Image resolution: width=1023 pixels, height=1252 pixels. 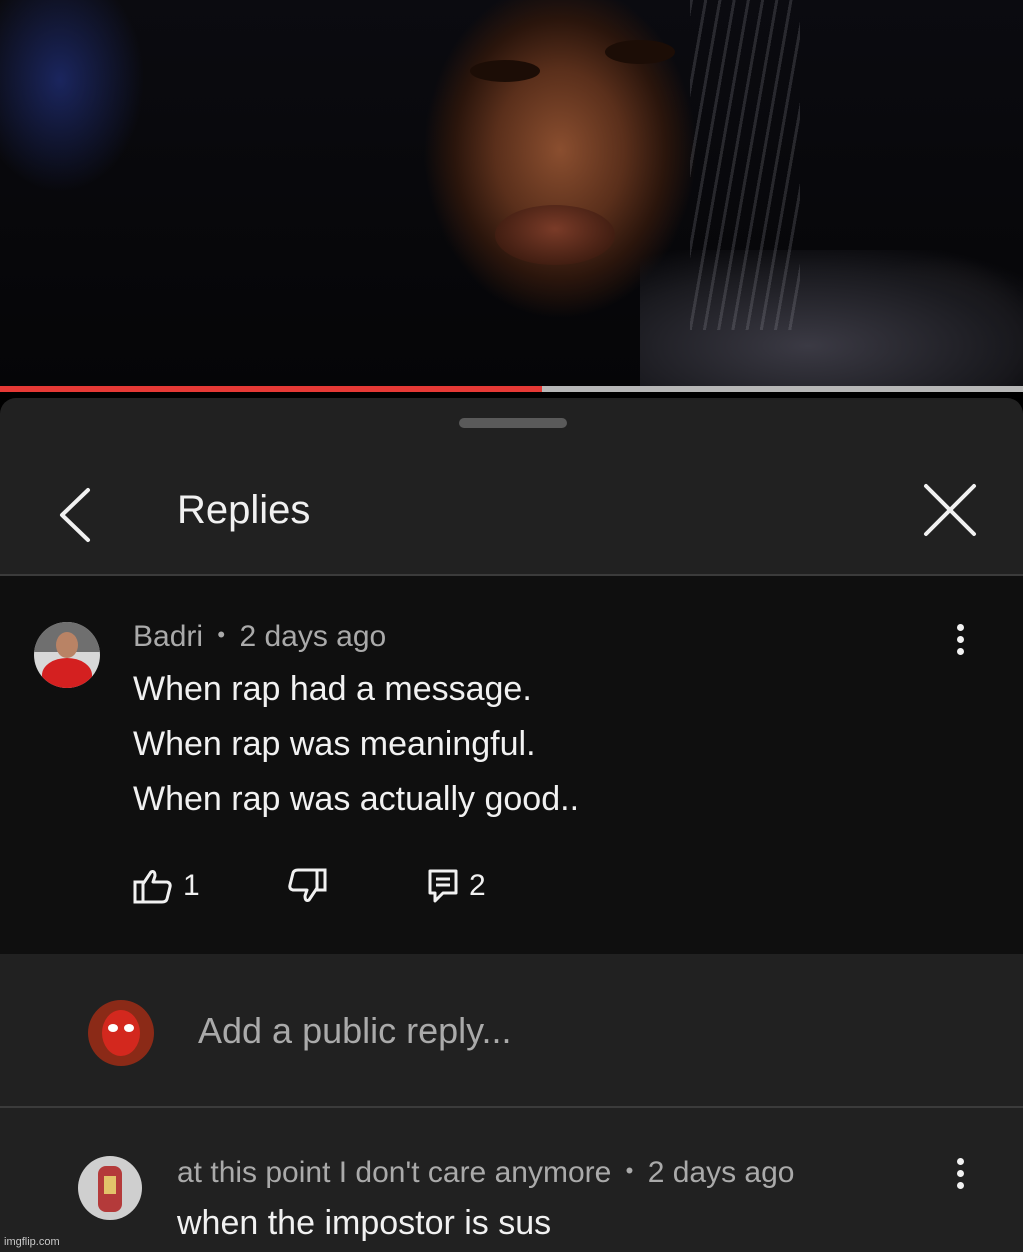 What do you see at coordinates (244, 510) in the screenshot?
I see `page-title: Replies` at bounding box center [244, 510].